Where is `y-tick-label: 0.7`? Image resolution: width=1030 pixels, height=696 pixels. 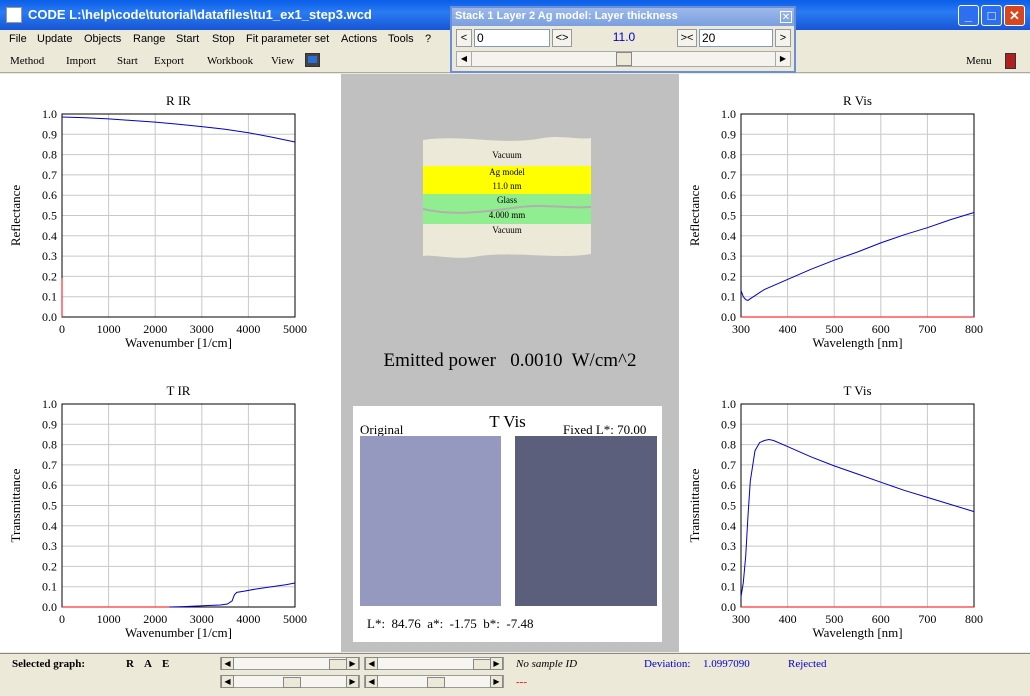 y-tick-label: 0.7 is located at coordinates (49, 465).